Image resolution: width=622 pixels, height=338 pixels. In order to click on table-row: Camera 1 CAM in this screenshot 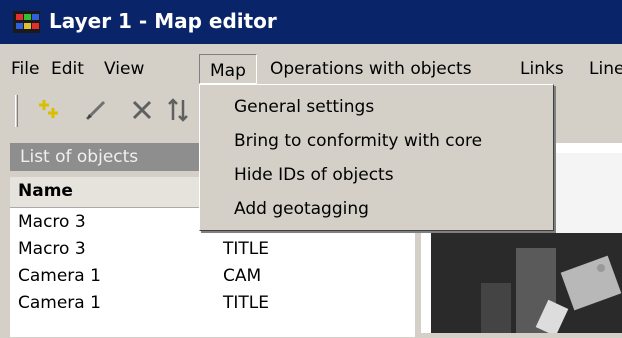, I will do `click(212, 277)`.